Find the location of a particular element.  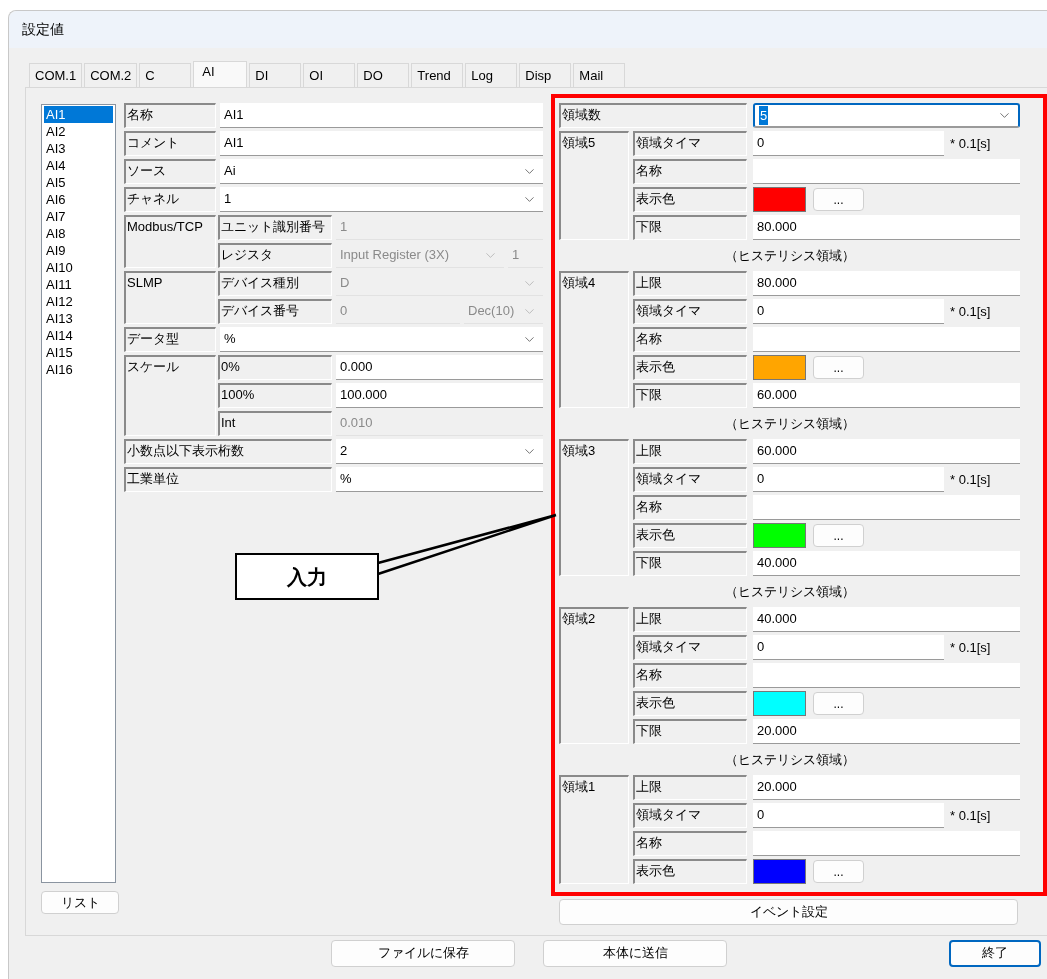

list-item: AI15 is located at coordinates (78, 352).